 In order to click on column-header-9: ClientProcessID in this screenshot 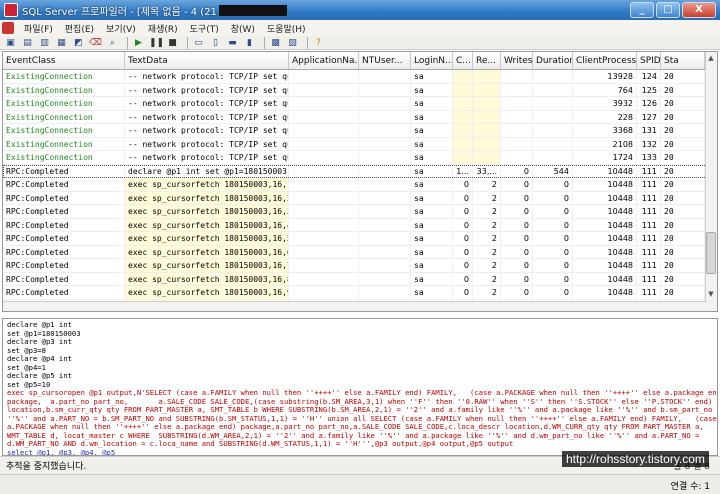, I will do `click(605, 60)`.